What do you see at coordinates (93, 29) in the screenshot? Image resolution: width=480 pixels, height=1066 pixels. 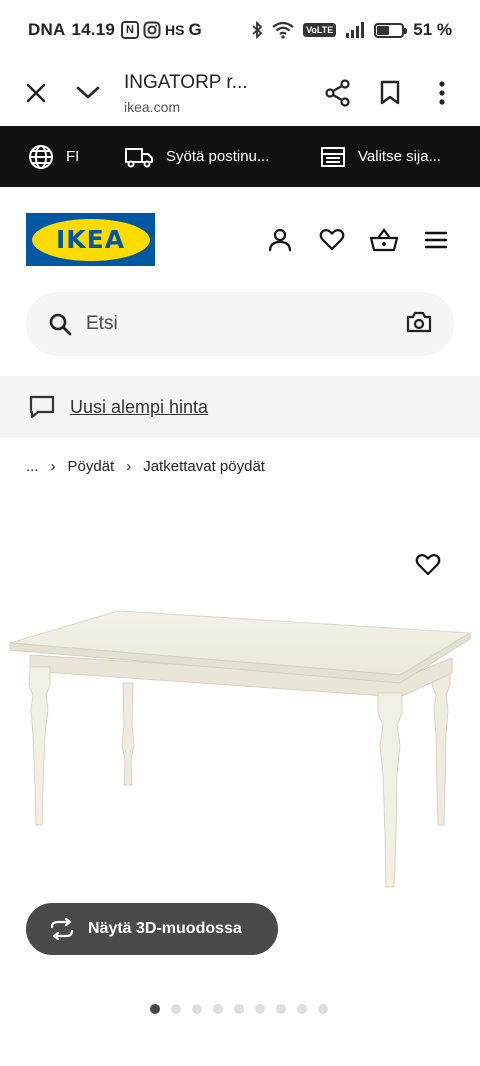 I see `clock: 14.19` at bounding box center [93, 29].